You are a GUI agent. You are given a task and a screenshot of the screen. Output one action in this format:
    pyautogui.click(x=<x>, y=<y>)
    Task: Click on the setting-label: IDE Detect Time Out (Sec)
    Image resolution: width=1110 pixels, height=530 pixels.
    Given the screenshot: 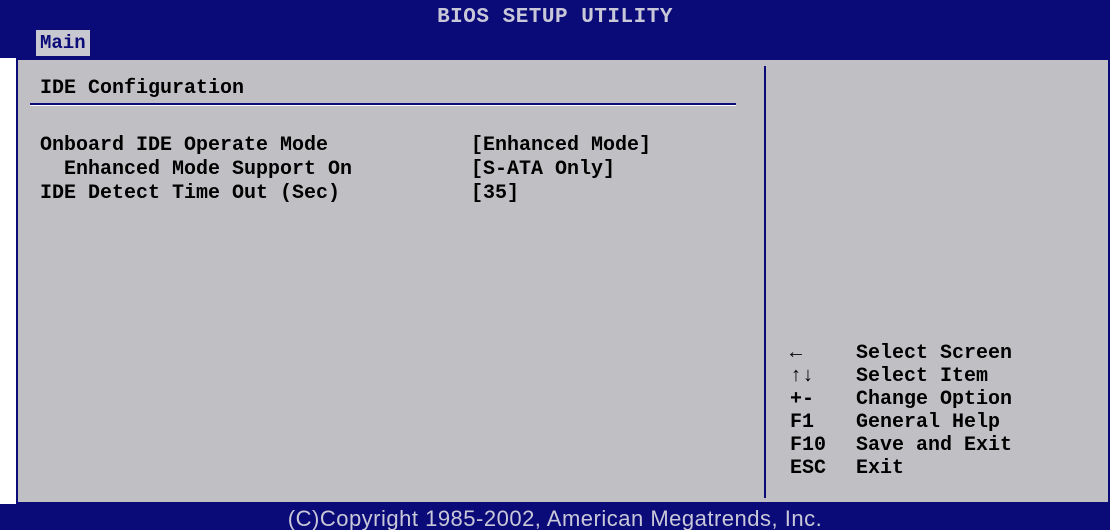 What is the action you would take?
    pyautogui.click(x=190, y=193)
    